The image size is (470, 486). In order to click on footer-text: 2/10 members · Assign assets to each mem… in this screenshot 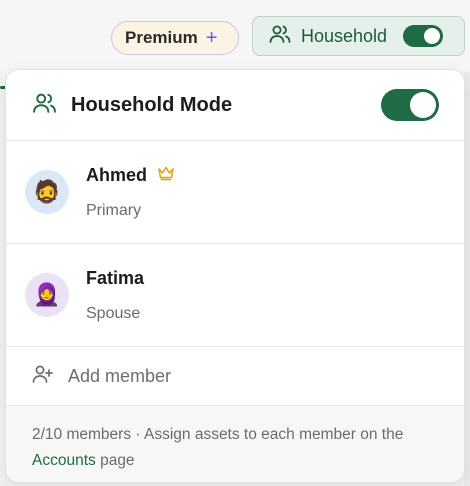, I will do `click(218, 434)`.